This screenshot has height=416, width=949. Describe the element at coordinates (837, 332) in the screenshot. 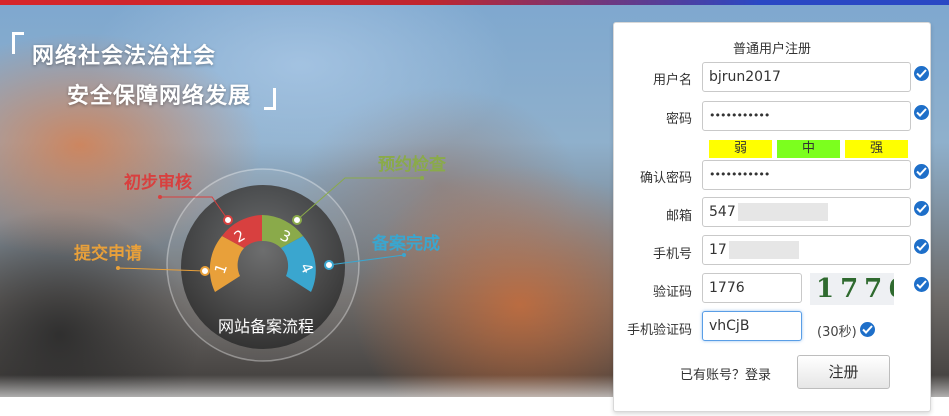

I see `sms-countdown: (30秒)` at that location.